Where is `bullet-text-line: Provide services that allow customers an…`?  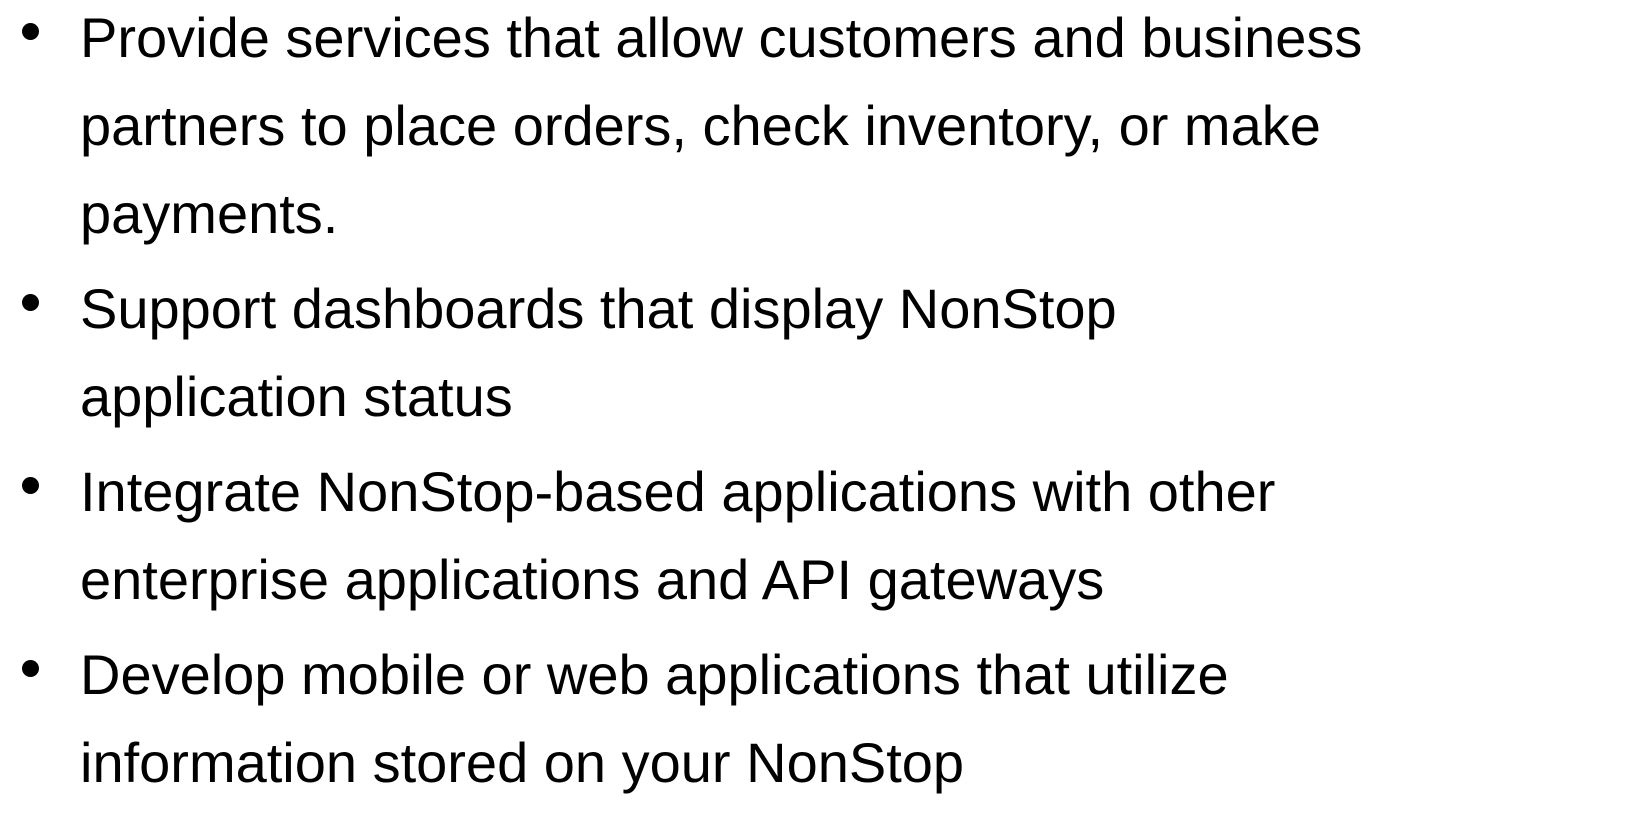 bullet-text-line: Provide services that allow customers an… is located at coordinates (721, 37).